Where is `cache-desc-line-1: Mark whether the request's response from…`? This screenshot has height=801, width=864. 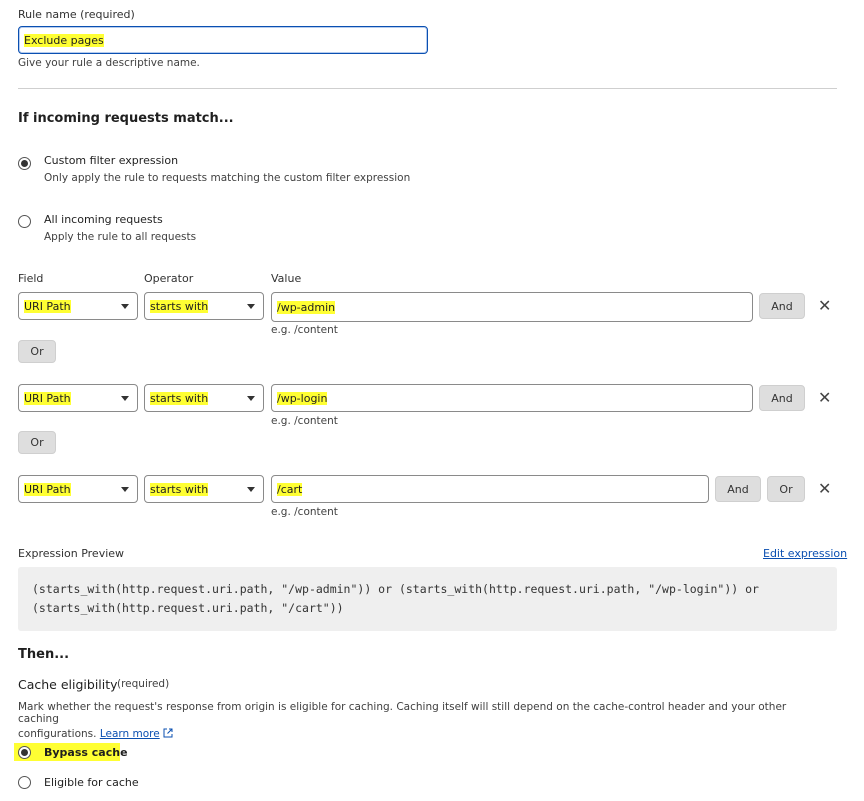
cache-desc-line-1: Mark whether the request's response from… is located at coordinates (402, 713).